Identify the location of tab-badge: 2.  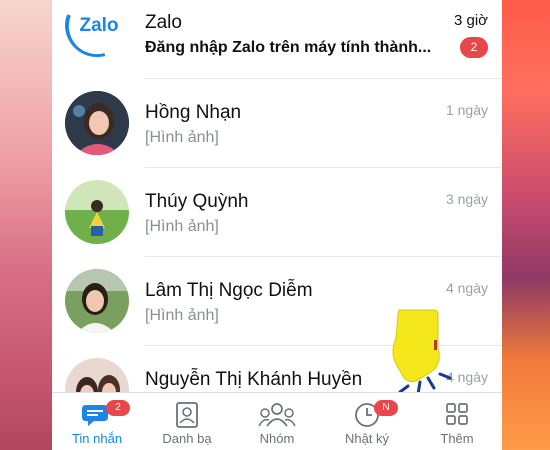
(118, 408).